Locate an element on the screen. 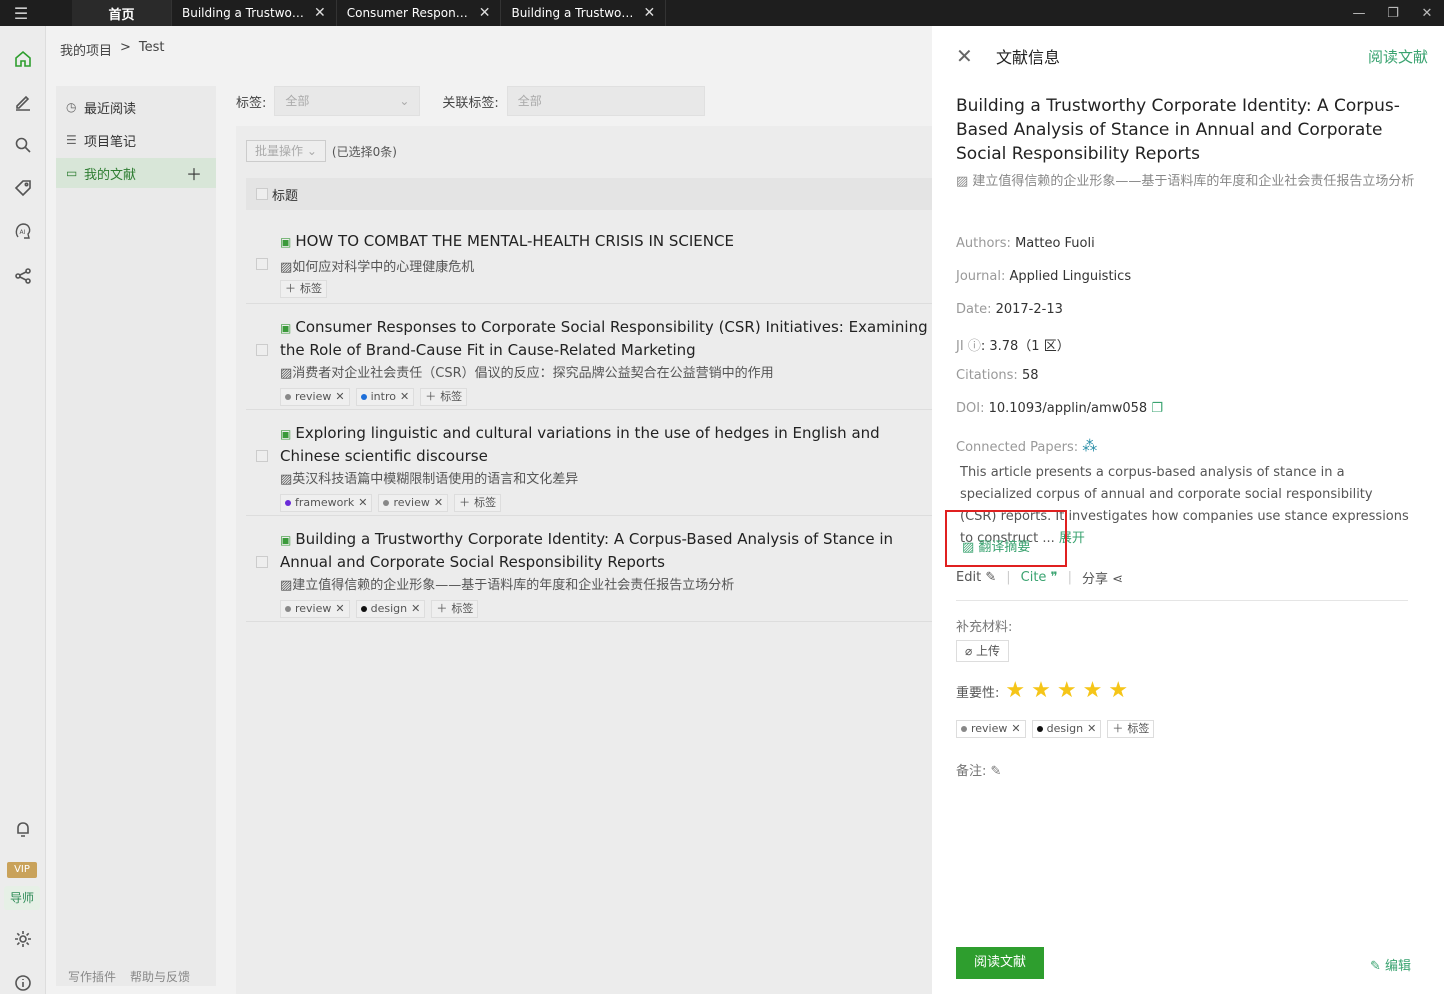 The image size is (1444, 994). menu-icon: ☰ is located at coordinates (21, 13).